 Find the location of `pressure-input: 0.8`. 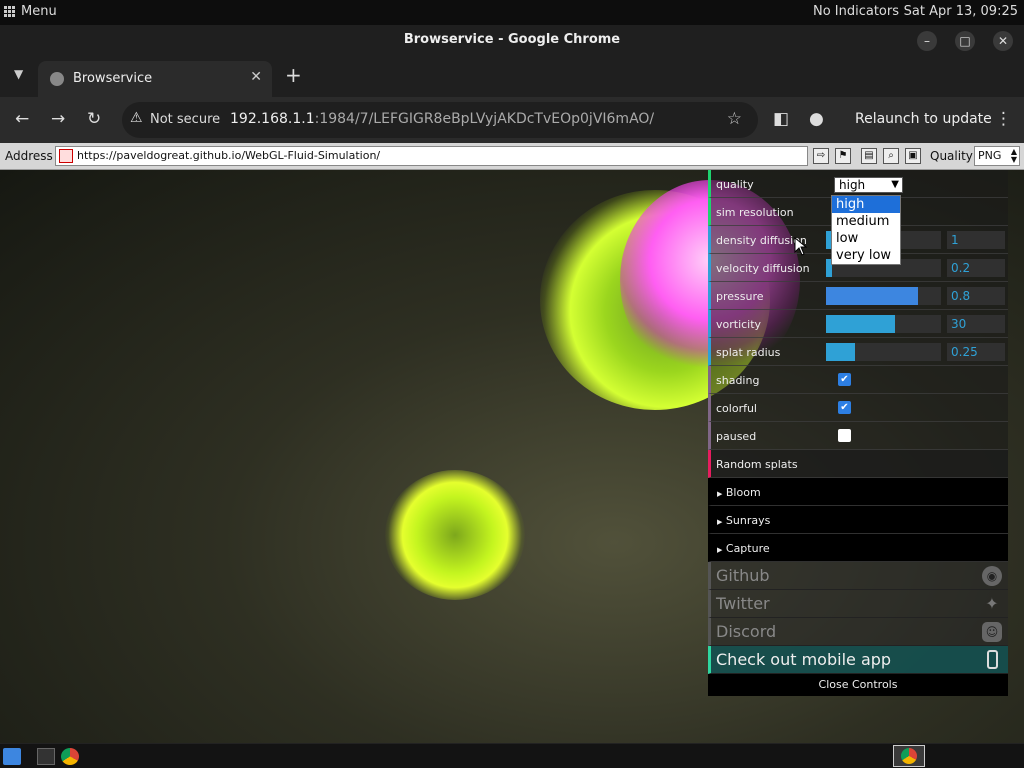

pressure-input: 0.8 is located at coordinates (976, 296).